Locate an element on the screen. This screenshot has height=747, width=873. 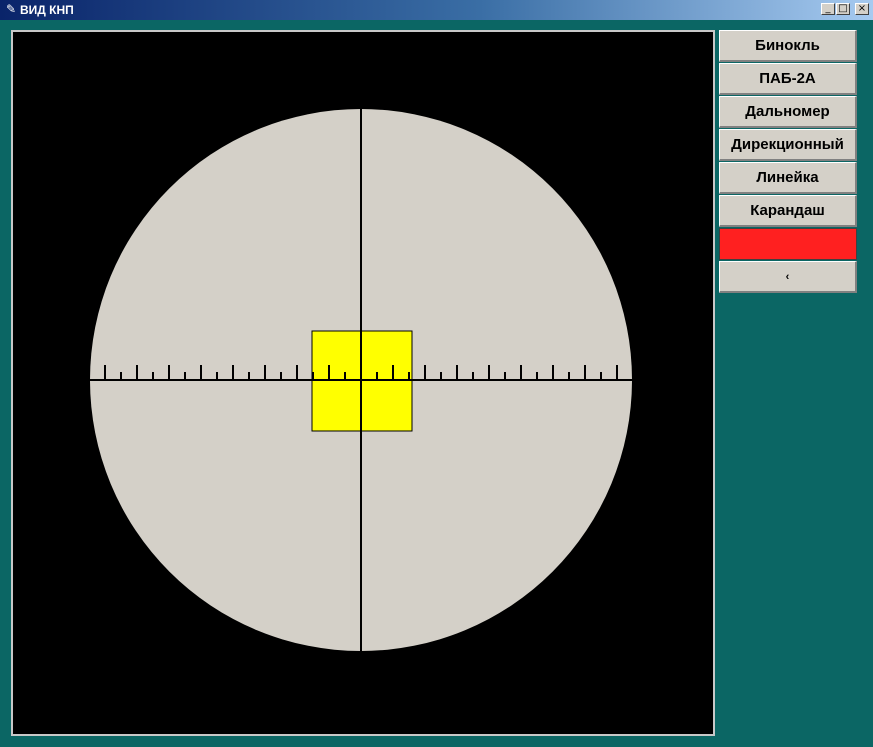
rangefinder-button: Дальномер is located at coordinates (788, 112).